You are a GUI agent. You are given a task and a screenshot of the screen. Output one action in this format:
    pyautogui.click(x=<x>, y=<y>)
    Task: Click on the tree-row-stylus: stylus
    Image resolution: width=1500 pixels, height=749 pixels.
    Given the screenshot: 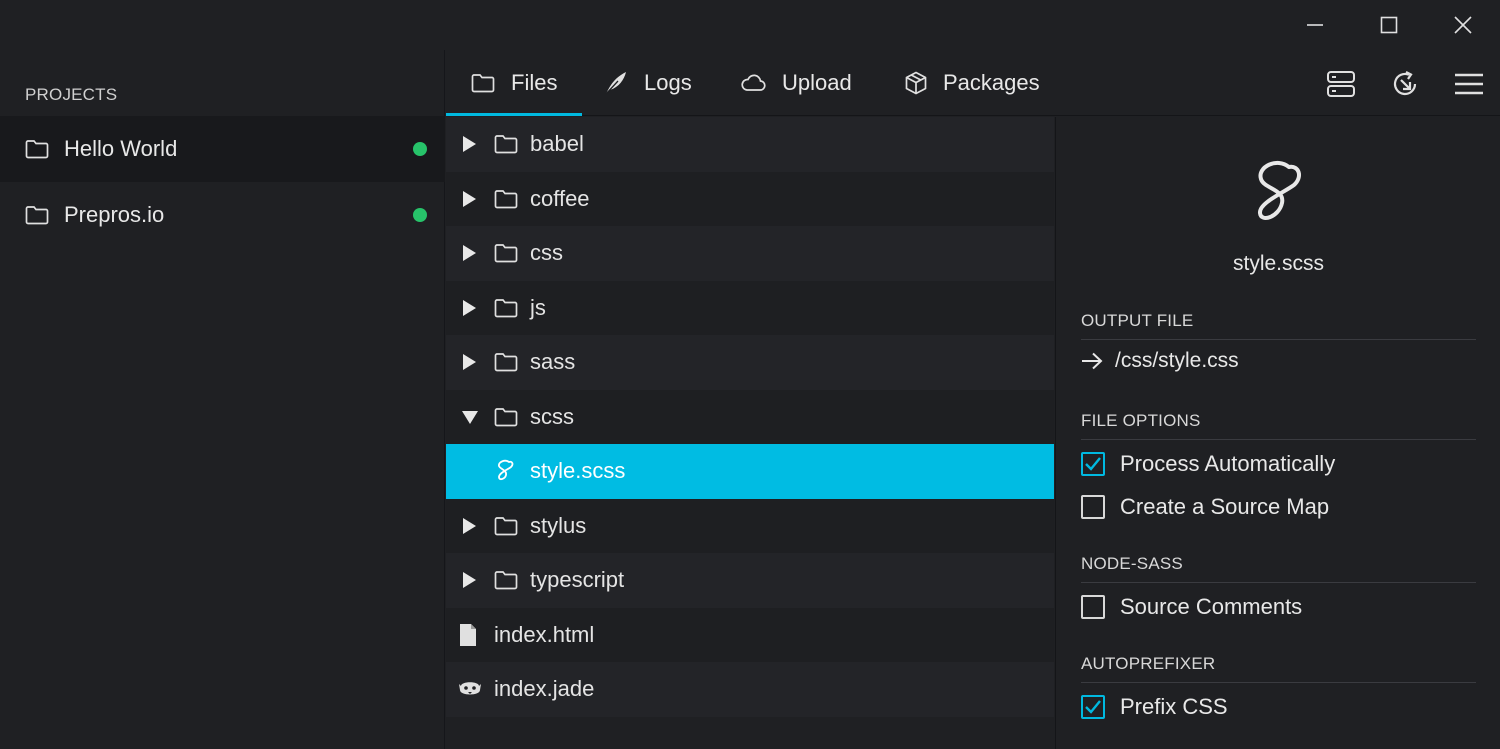 What is the action you would take?
    pyautogui.click(x=750, y=525)
    